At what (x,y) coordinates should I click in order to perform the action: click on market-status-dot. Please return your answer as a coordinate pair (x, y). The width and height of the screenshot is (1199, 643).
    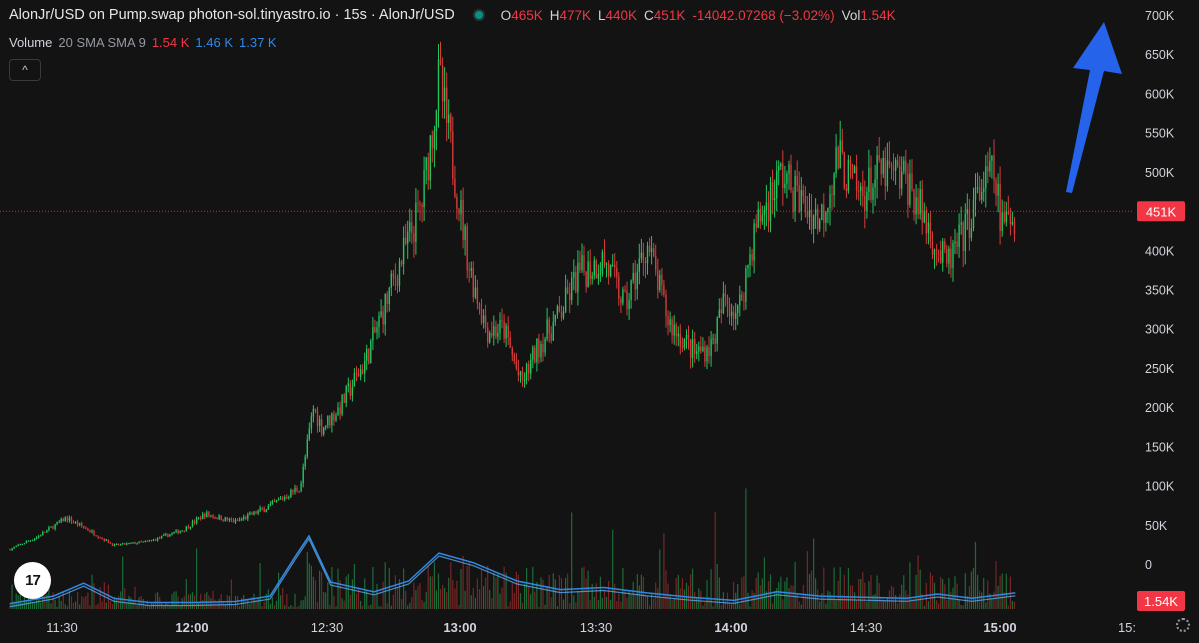
    Looking at the image, I should click on (478, 15).